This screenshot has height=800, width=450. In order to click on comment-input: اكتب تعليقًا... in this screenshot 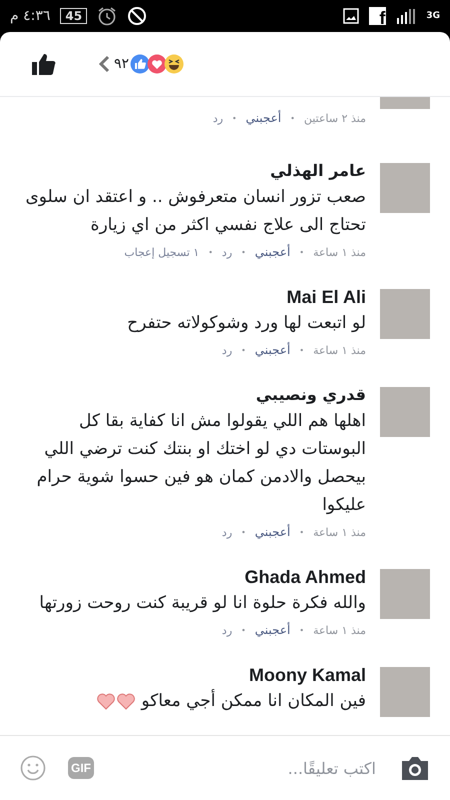, I will do `click(247, 768)`.